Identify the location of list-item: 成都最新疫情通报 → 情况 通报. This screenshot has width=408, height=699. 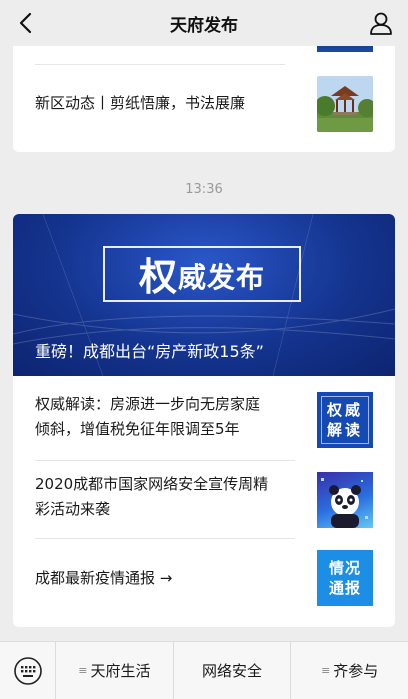
(204, 578).